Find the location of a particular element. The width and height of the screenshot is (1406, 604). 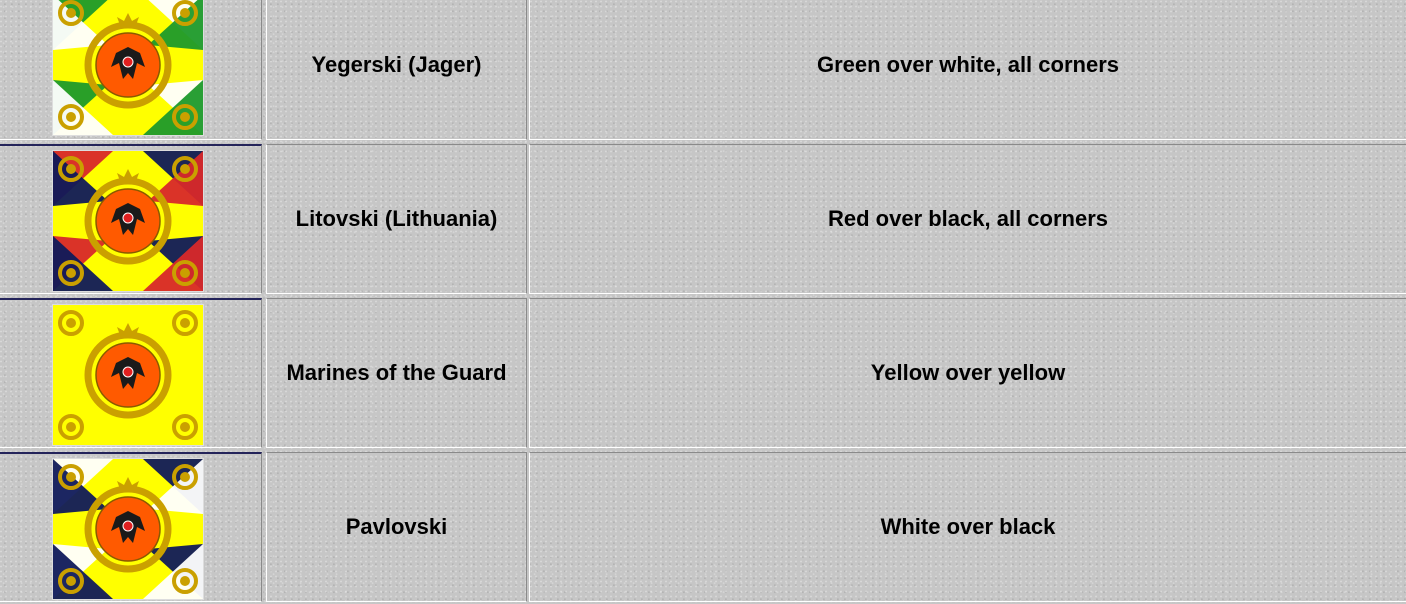

regiment-name-cell: Yegerski (Jager) is located at coordinates (396, 70).